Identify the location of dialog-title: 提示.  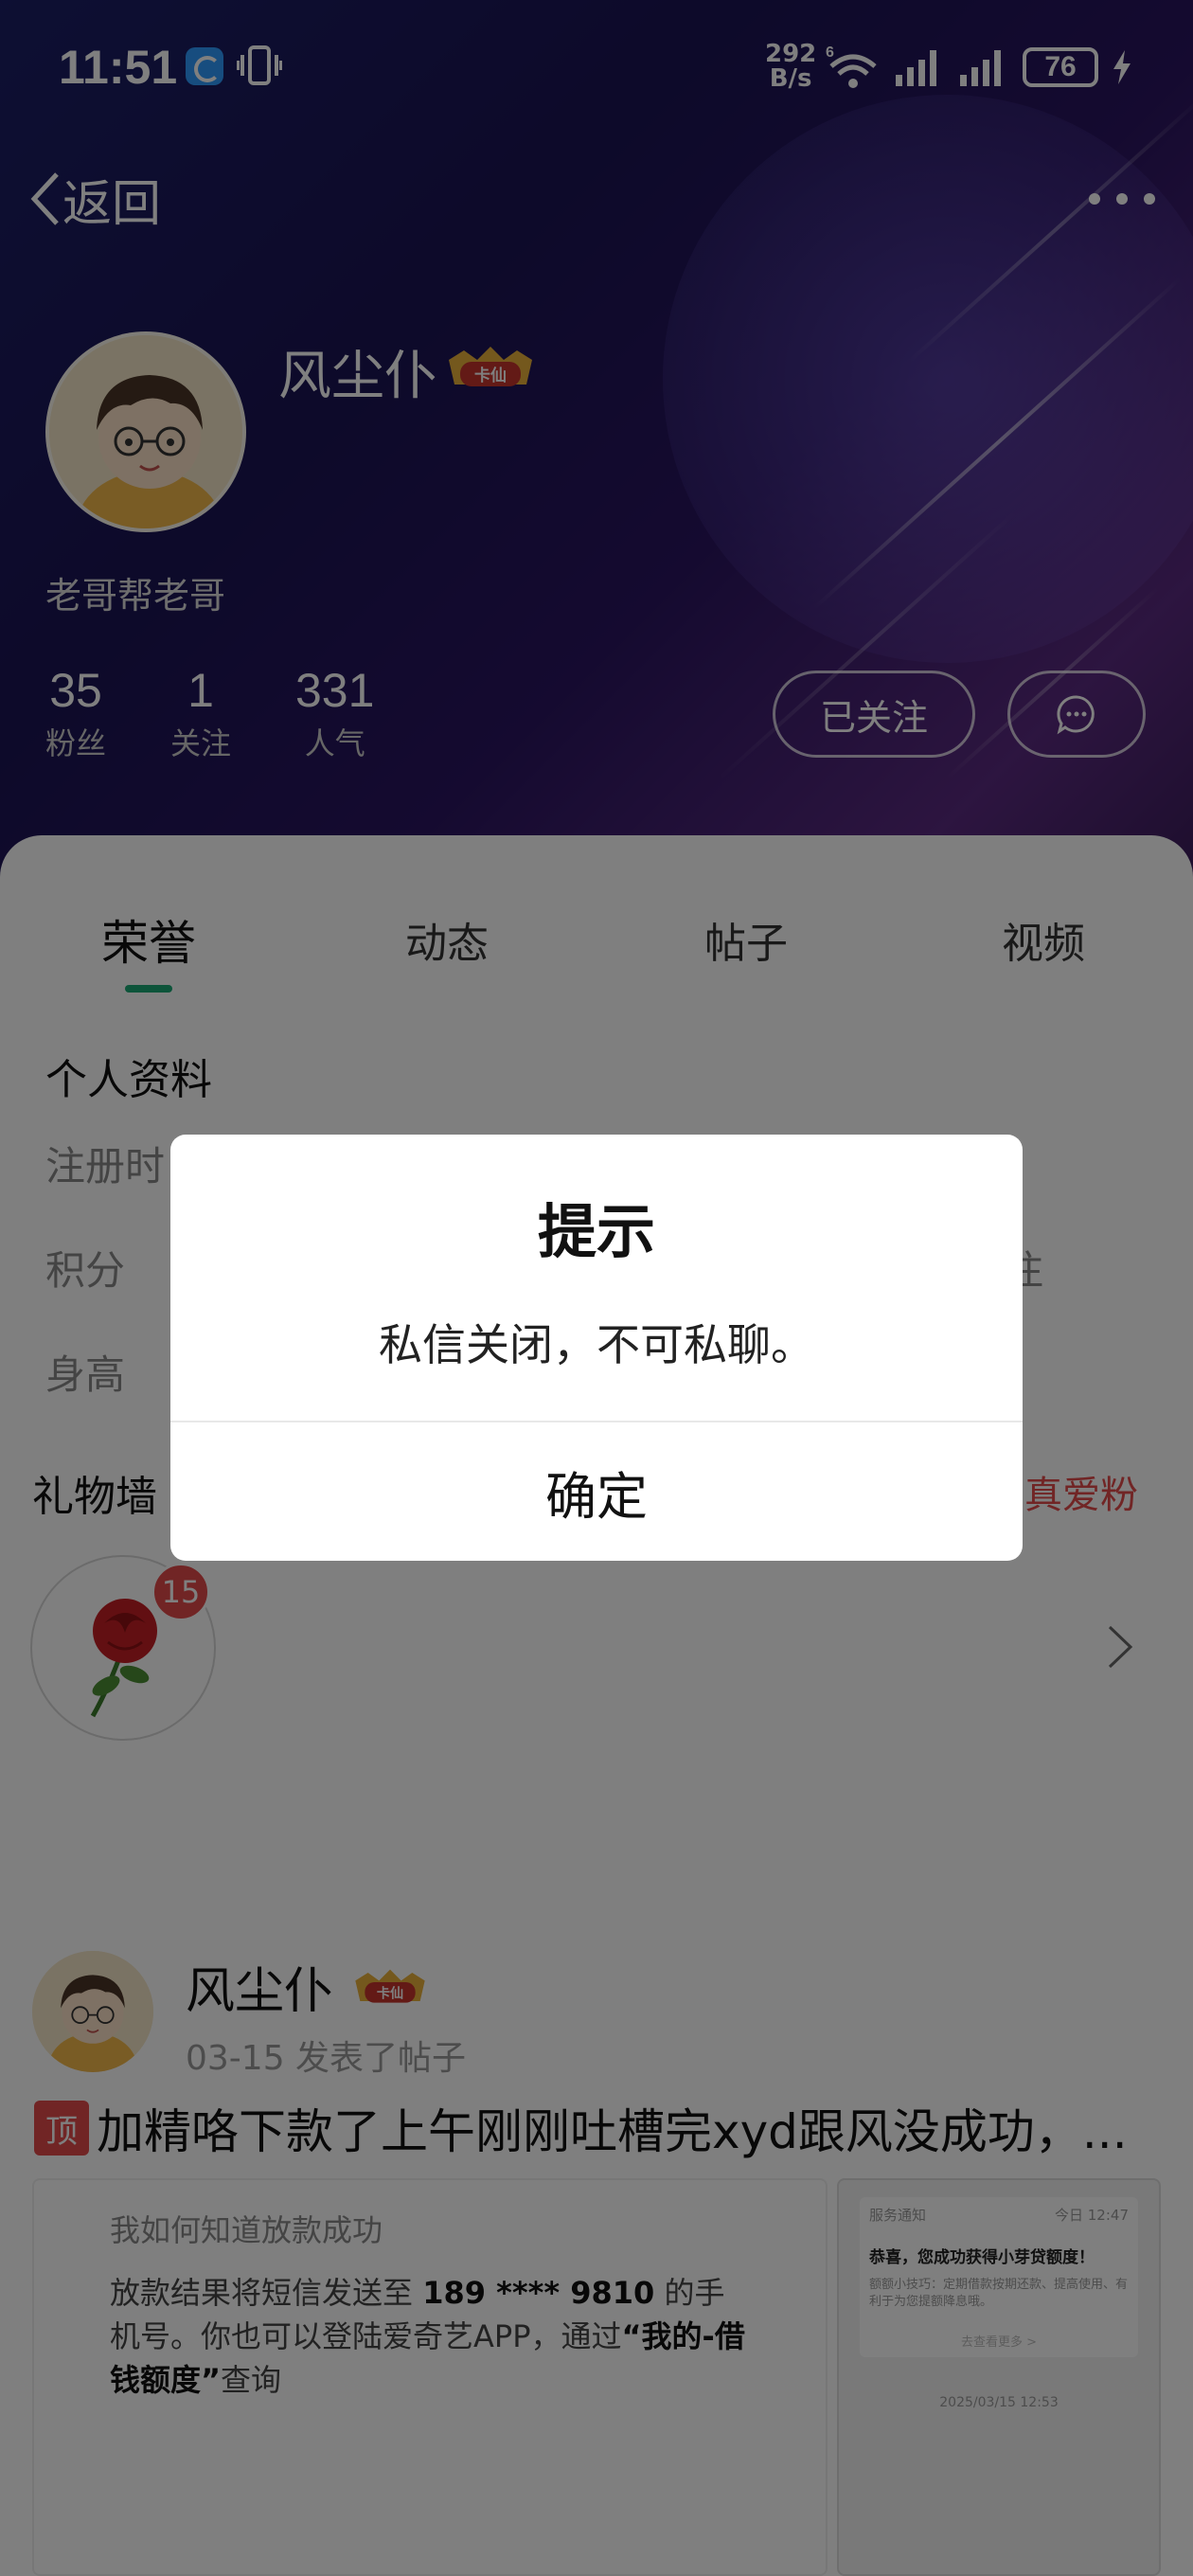
(596, 1231).